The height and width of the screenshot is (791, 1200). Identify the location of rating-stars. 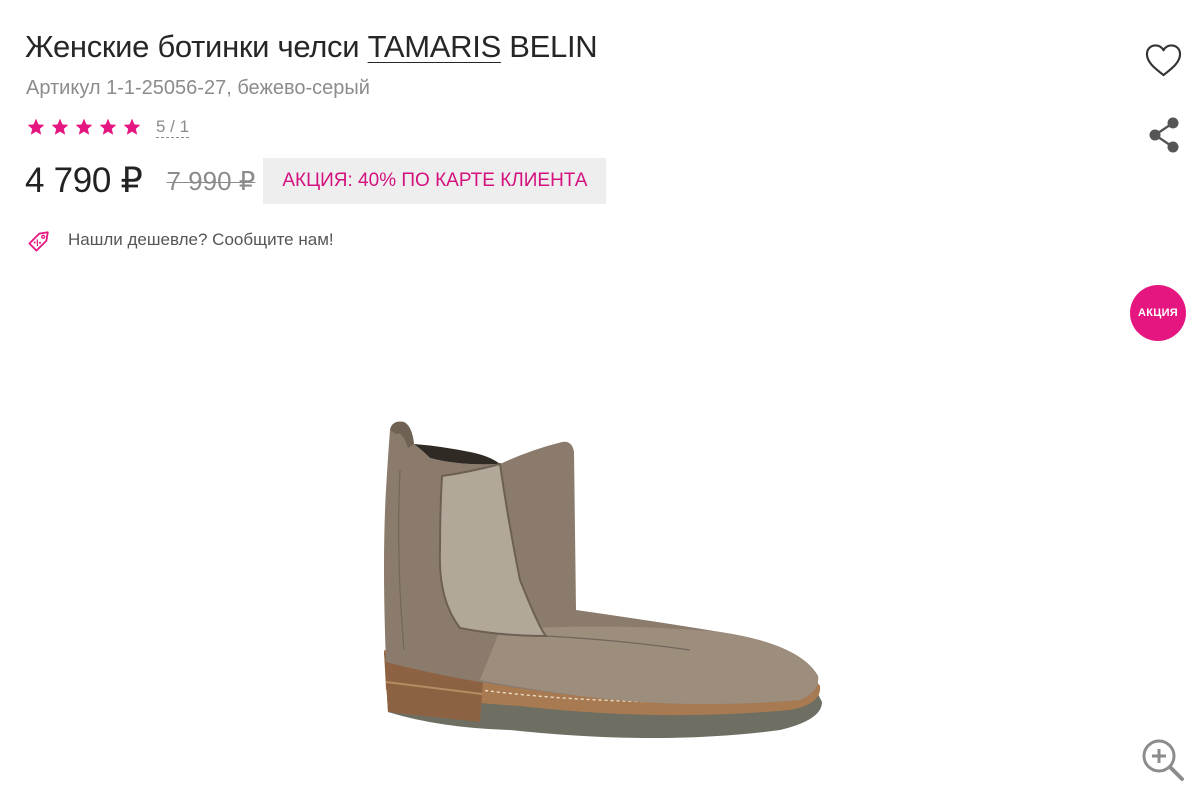
(84, 127).